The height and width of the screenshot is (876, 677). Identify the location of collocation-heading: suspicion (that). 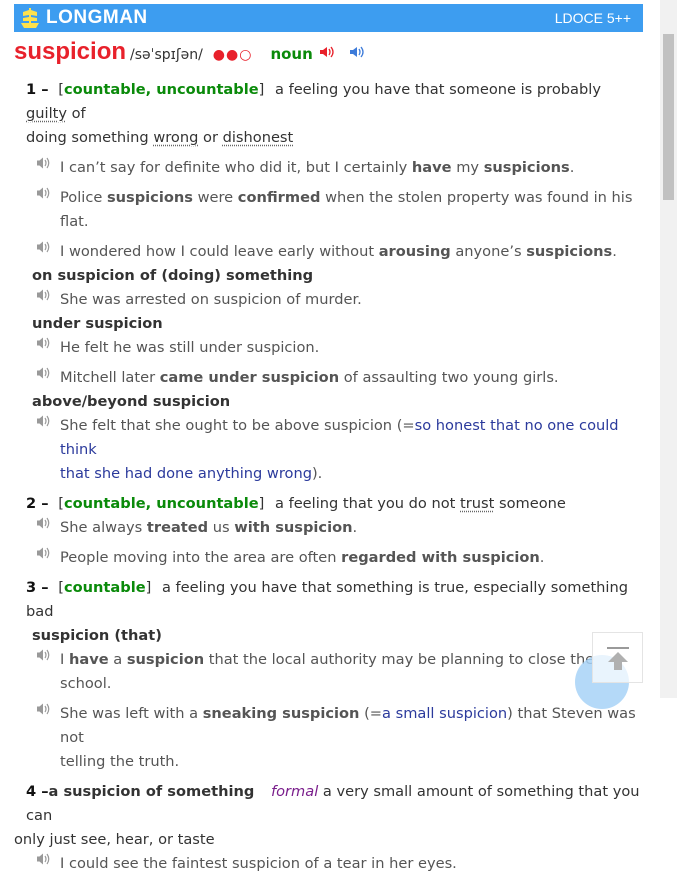
(97, 635).